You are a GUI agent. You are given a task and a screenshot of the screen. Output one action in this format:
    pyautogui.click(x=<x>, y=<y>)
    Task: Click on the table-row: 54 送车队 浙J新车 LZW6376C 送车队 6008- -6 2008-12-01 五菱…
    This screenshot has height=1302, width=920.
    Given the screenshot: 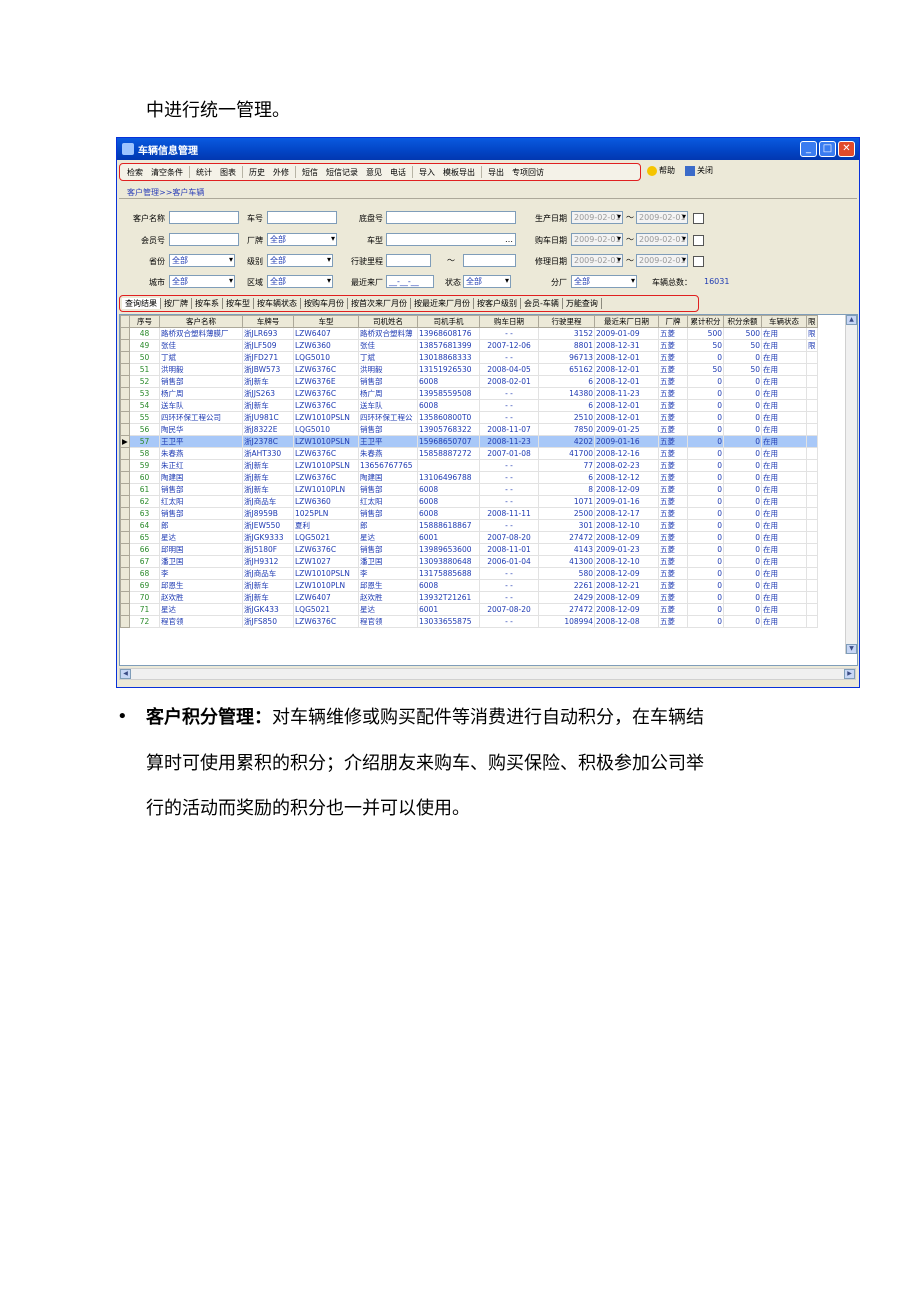 What is the action you would take?
    pyautogui.click(x=469, y=405)
    